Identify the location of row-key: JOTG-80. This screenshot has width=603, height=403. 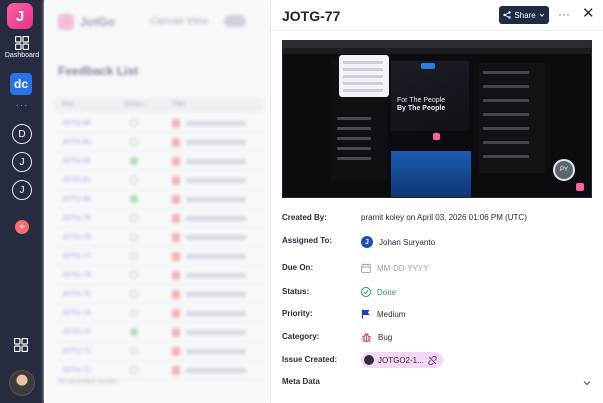
(76, 199).